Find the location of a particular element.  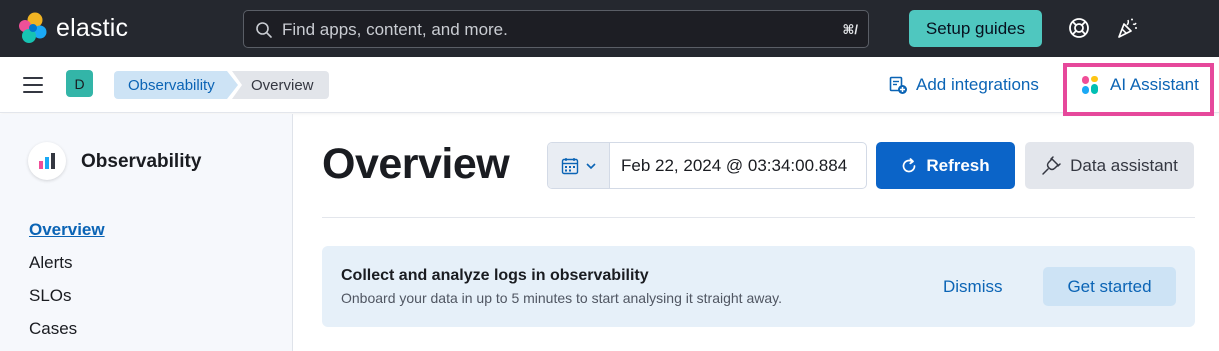

search-icon is located at coordinates (264, 30).